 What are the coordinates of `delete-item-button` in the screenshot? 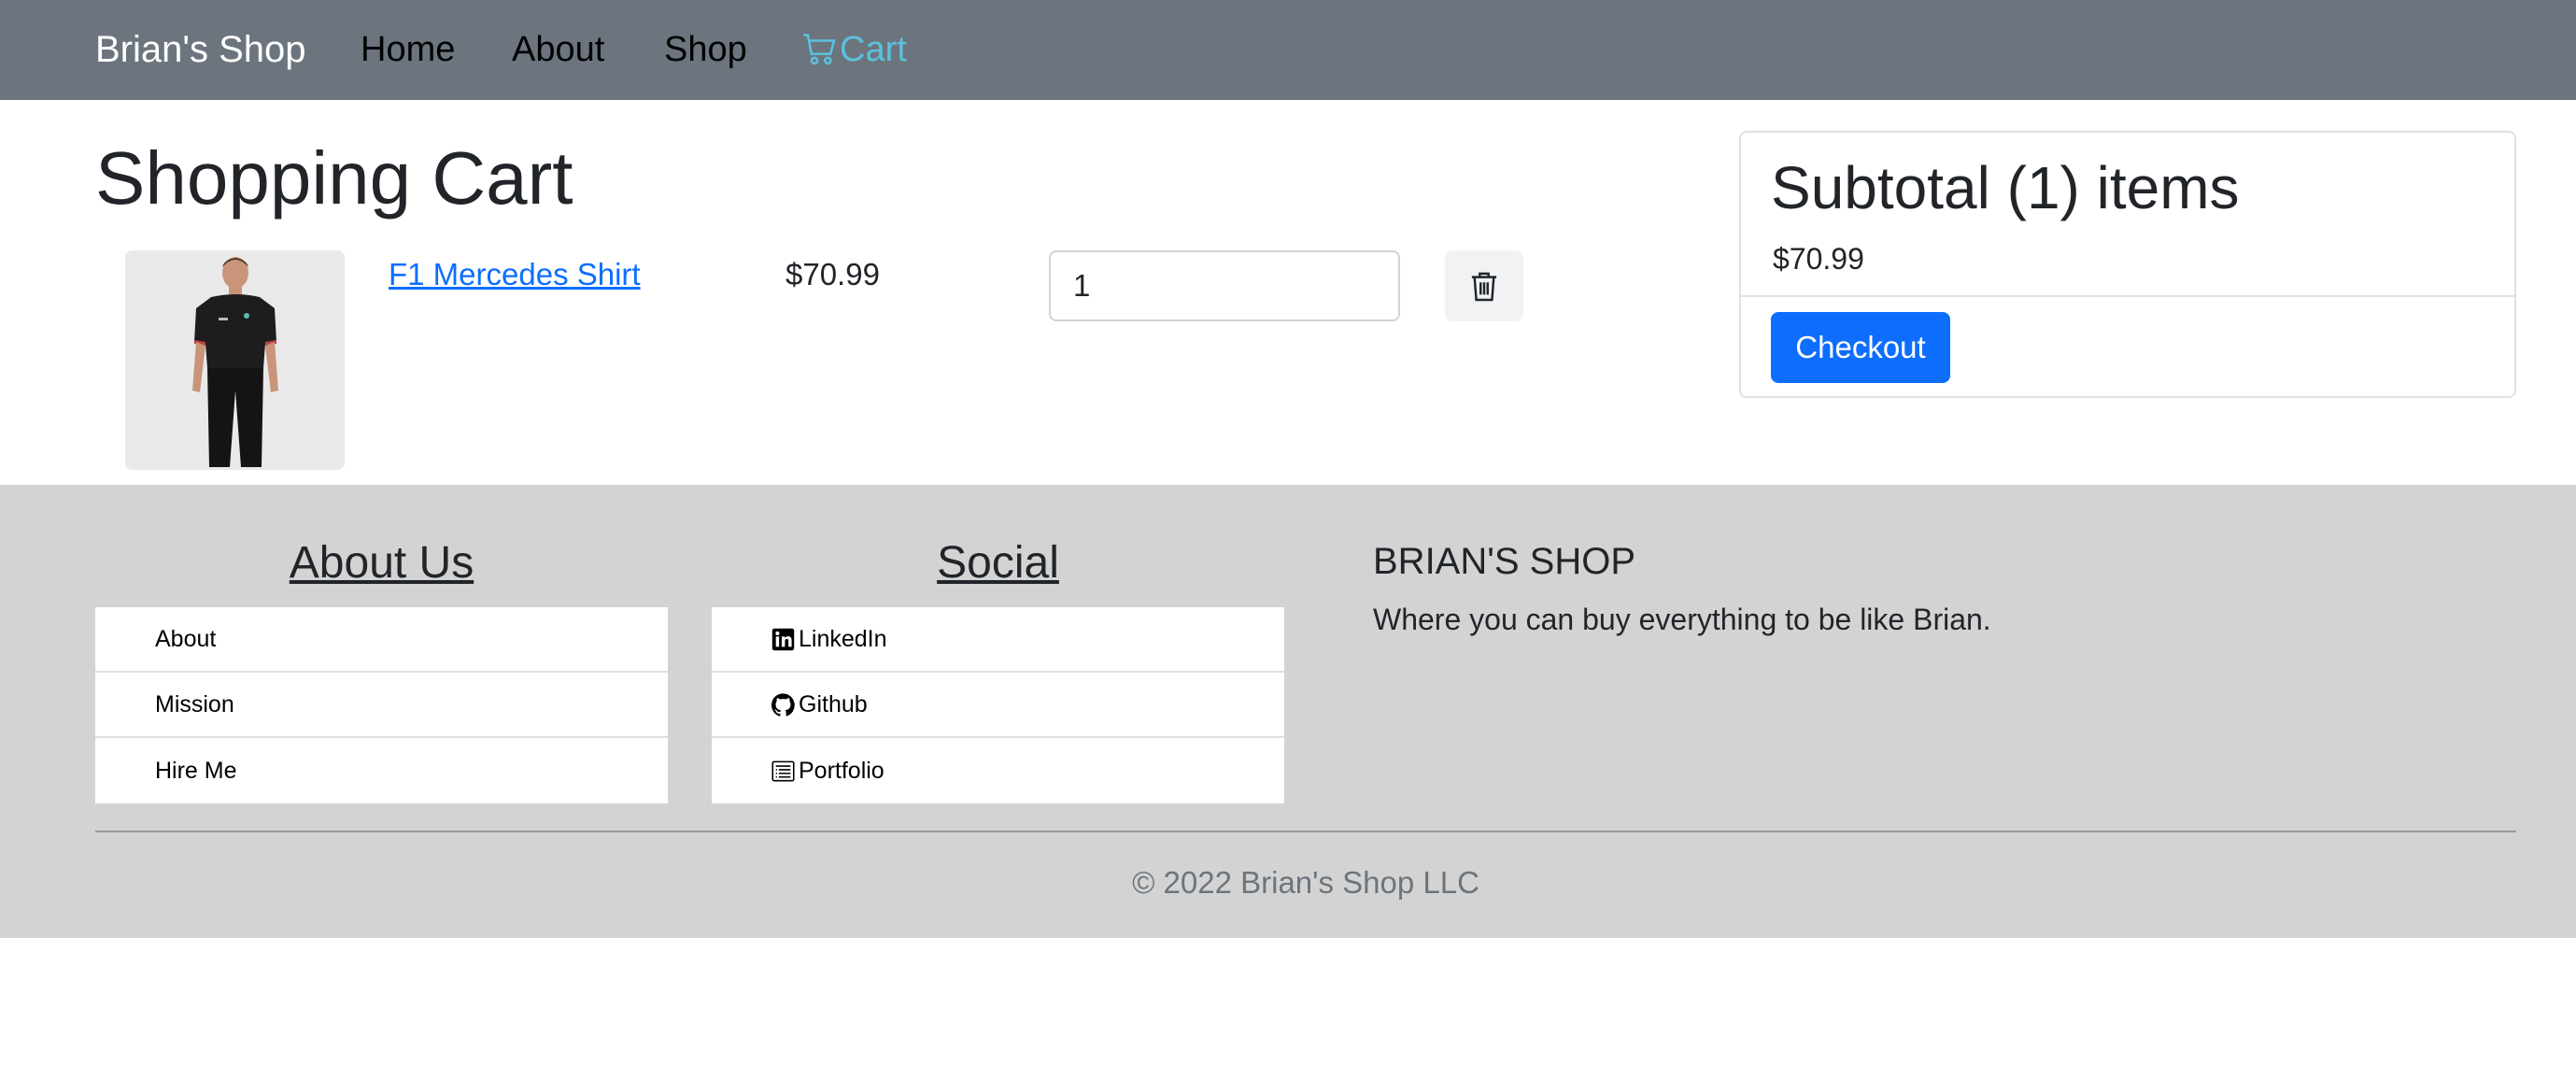 It's located at (1484, 285).